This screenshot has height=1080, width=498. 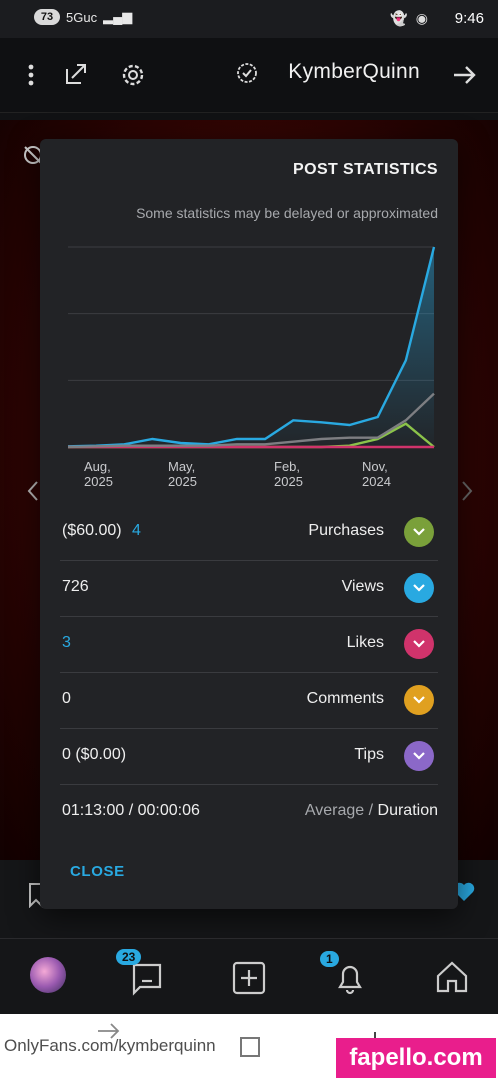 What do you see at coordinates (92, 530) in the screenshot?
I see `purchases-extra: ($60.00)` at bounding box center [92, 530].